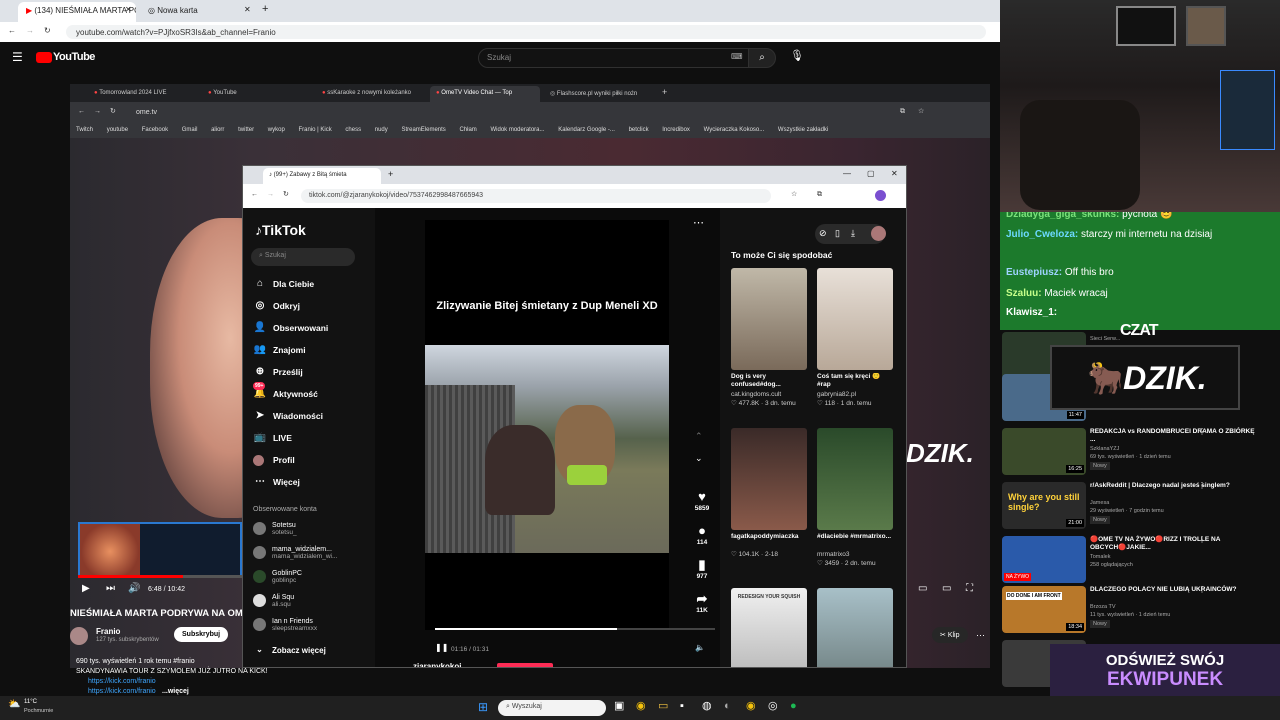 The image size is (1280, 720). What do you see at coordinates (946, 589) in the screenshot?
I see `theater-icon: ▭` at bounding box center [946, 589].